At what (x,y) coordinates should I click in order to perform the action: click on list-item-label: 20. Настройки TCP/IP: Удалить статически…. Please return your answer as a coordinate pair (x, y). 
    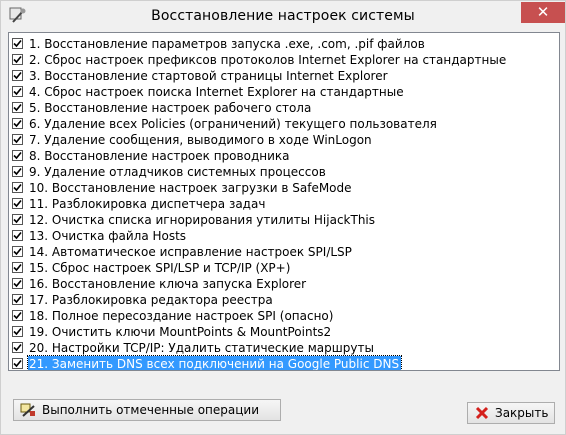
    Looking at the image, I should click on (201, 348).